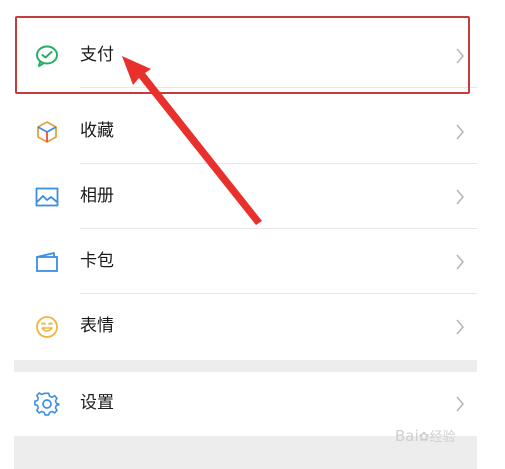 The image size is (505, 469). I want to click on sticker-smiley-icon, so click(47, 327).